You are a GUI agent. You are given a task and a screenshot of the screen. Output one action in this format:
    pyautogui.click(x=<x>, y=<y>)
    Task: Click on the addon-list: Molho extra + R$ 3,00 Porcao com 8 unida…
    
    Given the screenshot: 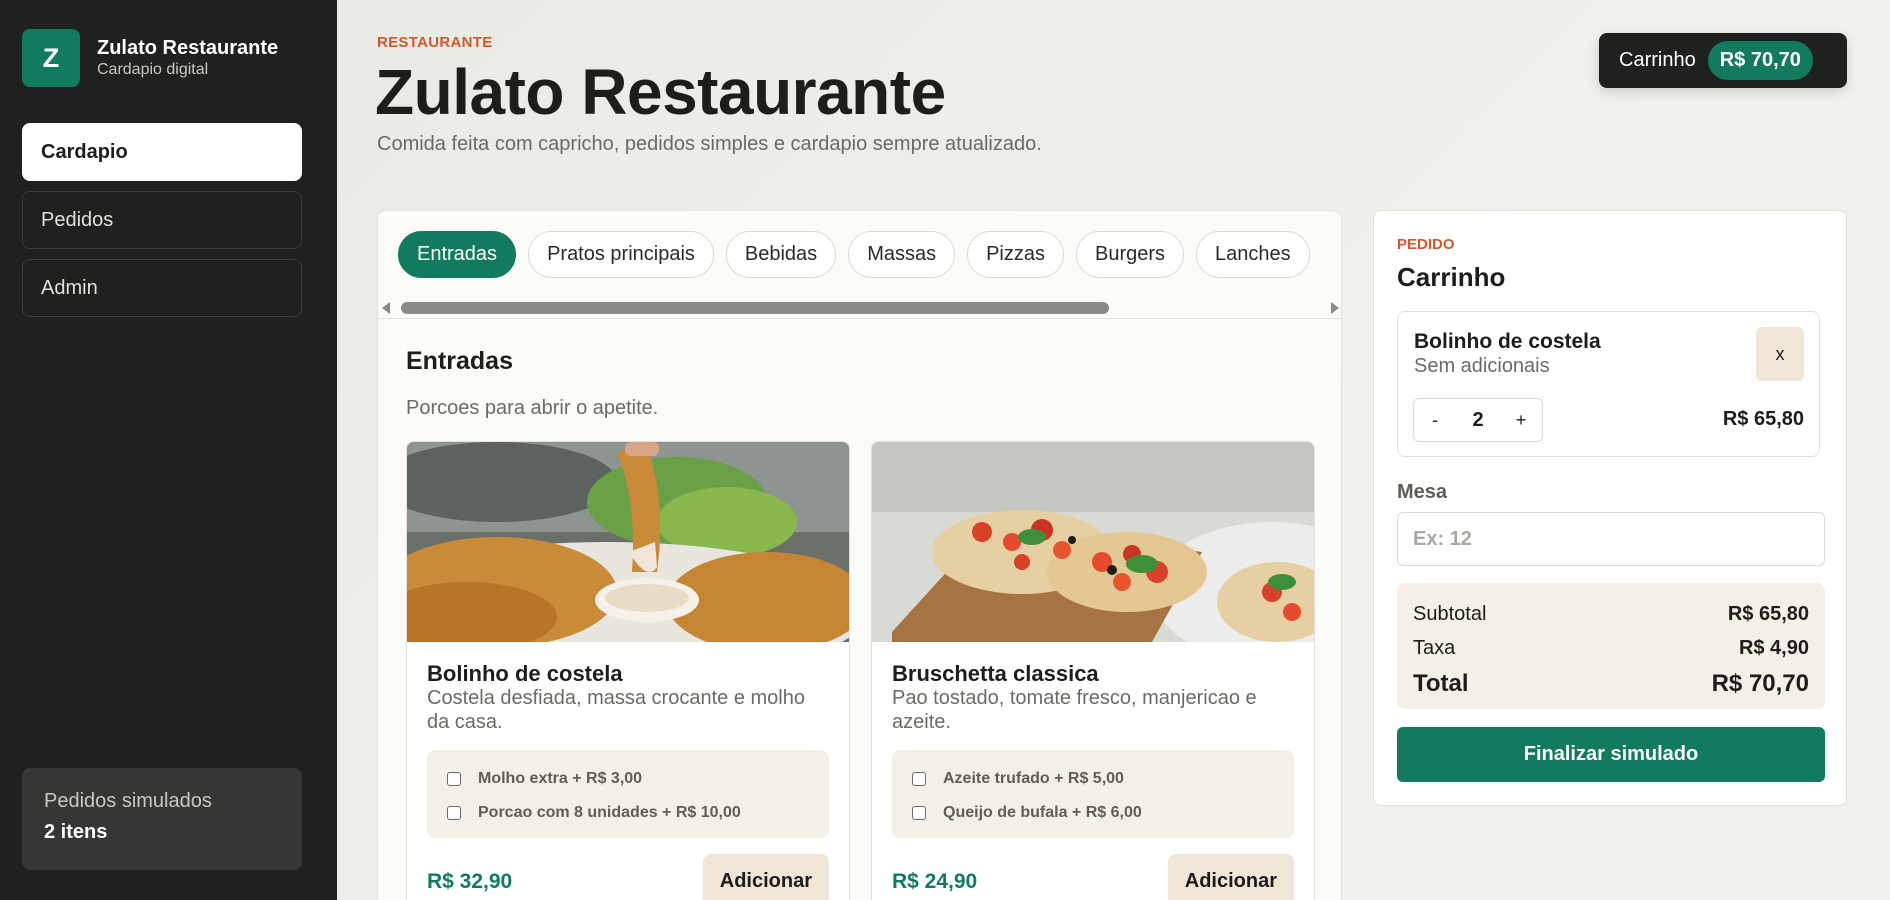 What is the action you would take?
    pyautogui.click(x=628, y=794)
    